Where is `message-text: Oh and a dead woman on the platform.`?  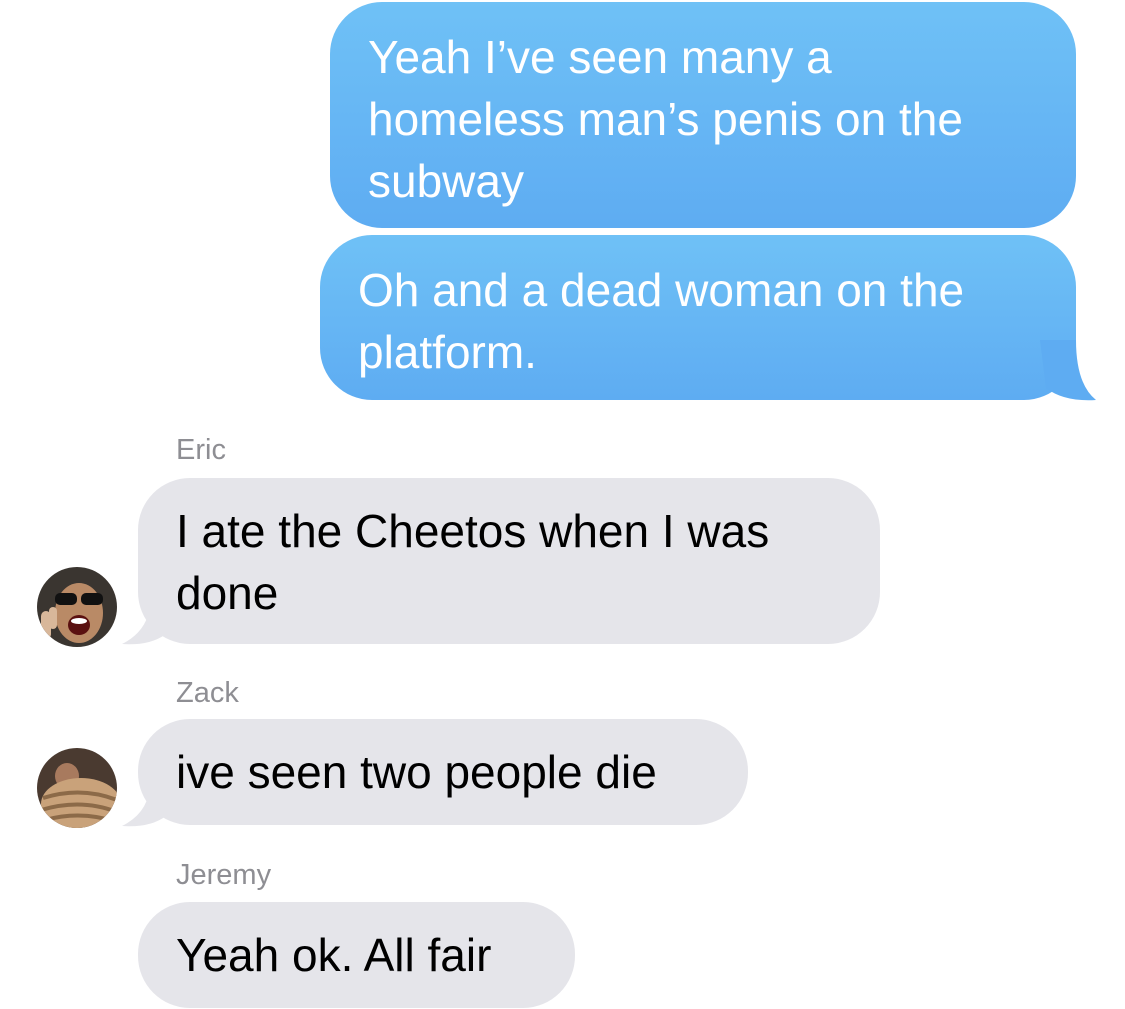
message-text: Oh and a dead woman on the platform. is located at coordinates (661, 321).